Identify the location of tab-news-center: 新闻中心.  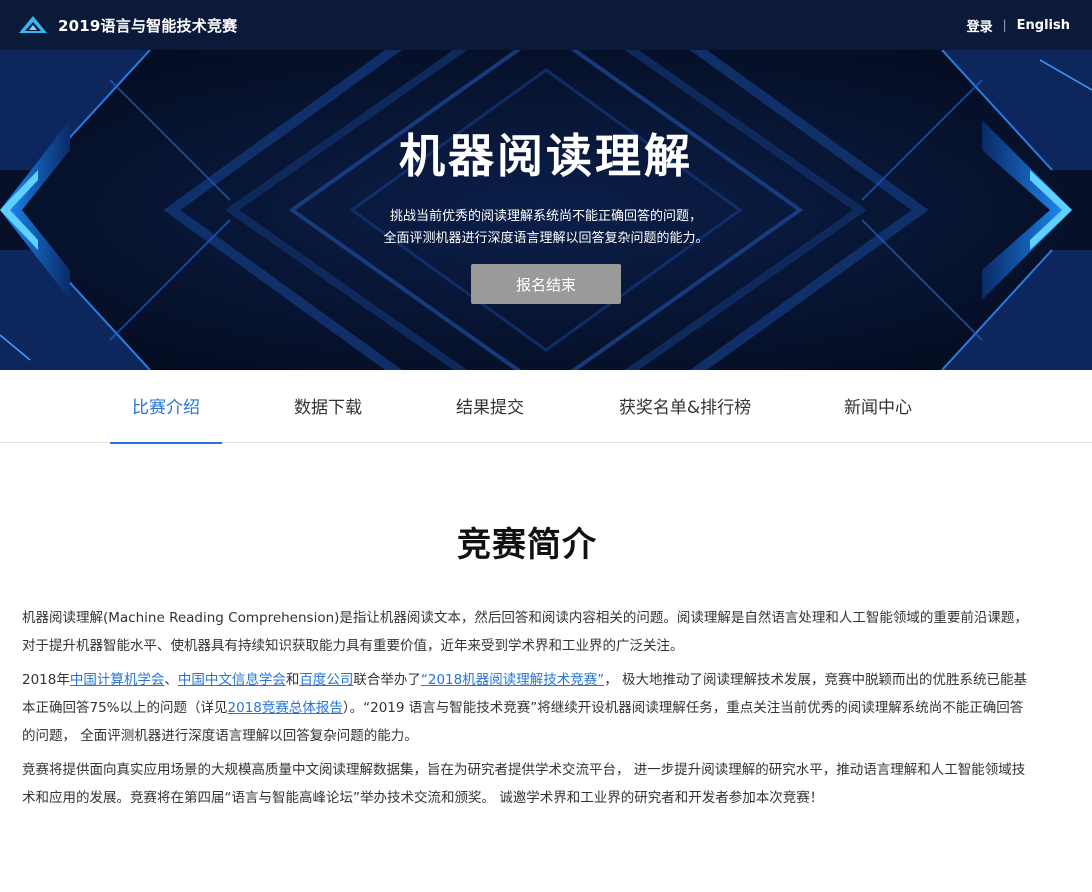
(878, 406).